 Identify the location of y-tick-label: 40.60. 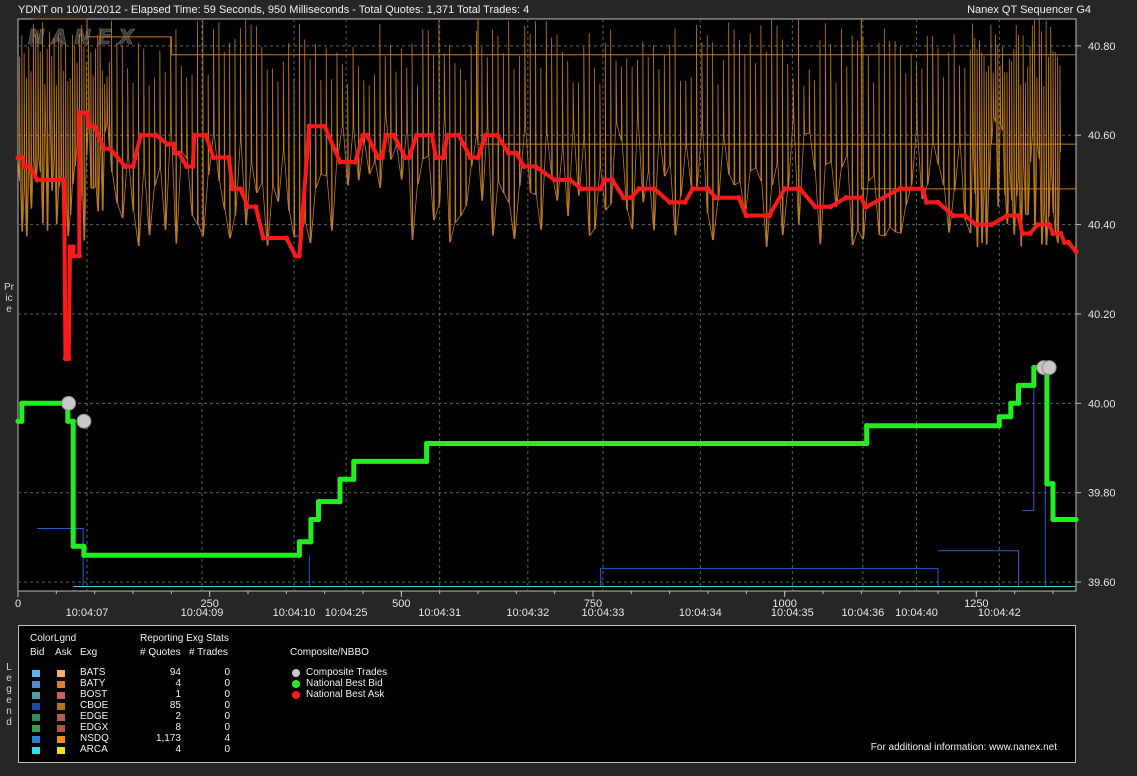
(1102, 136).